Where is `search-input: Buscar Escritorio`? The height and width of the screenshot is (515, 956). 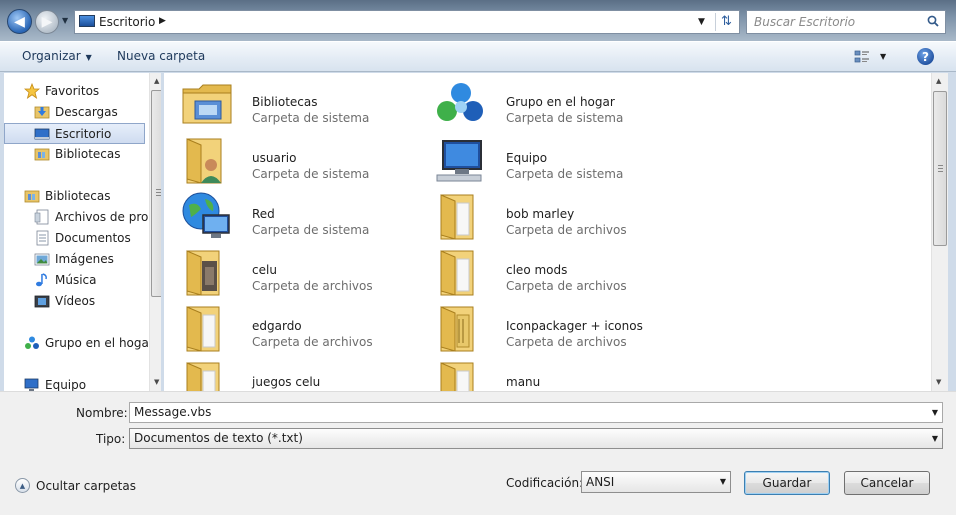
search-input: Buscar Escritorio is located at coordinates (846, 22).